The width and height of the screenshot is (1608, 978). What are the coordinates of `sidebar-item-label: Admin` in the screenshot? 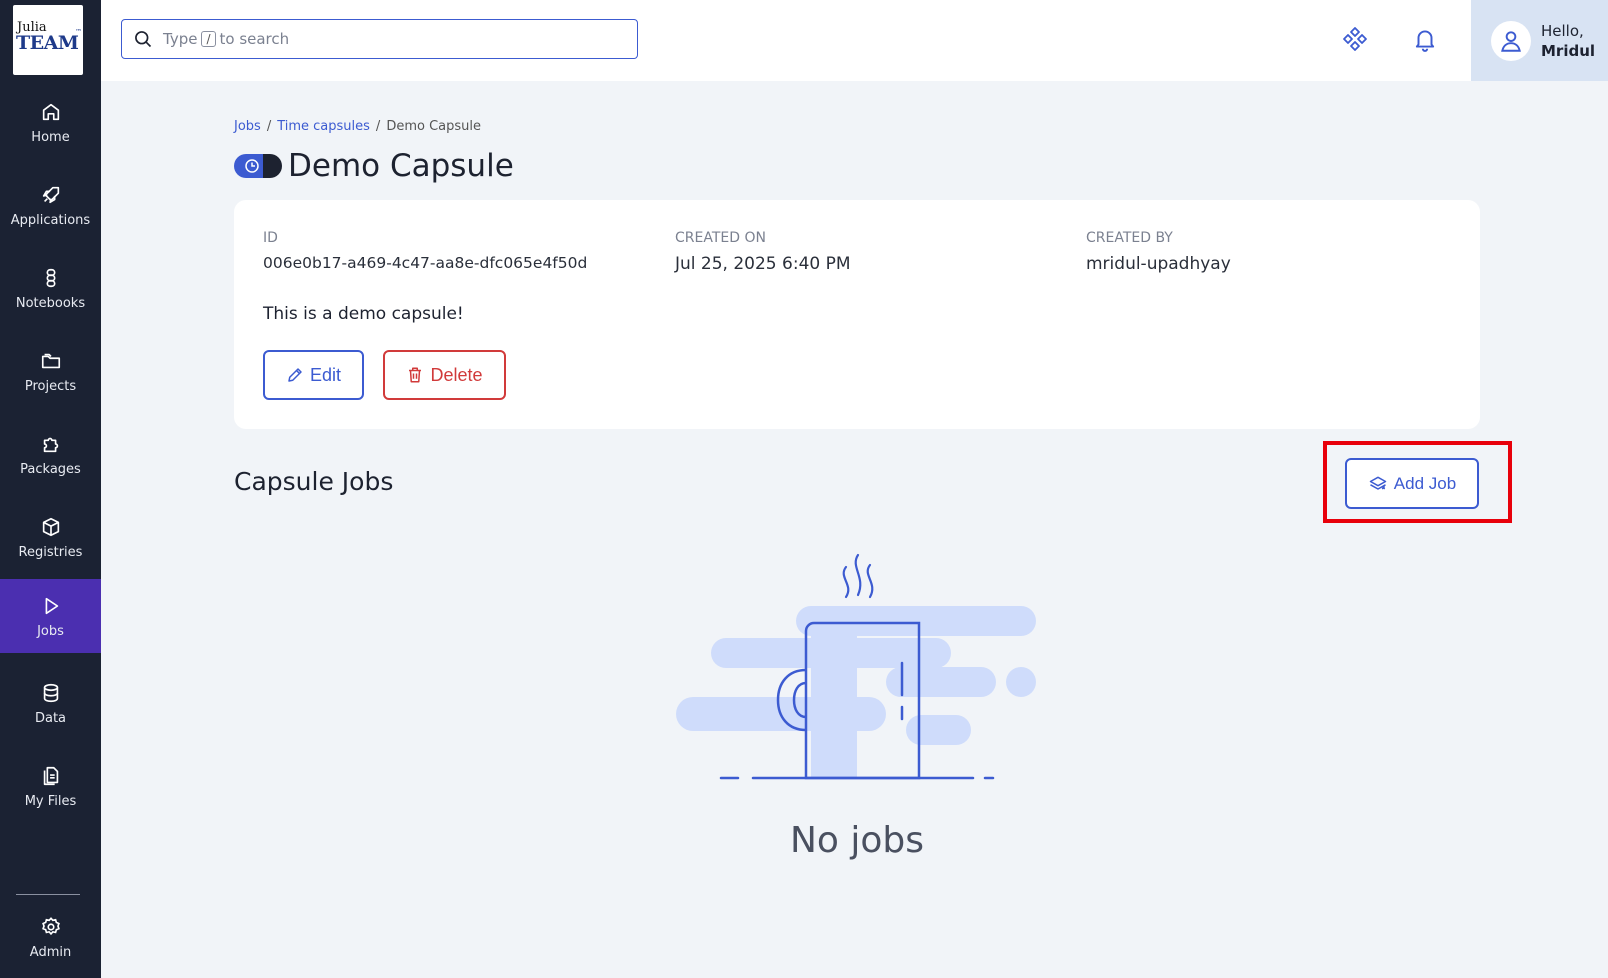 It's located at (50, 952).